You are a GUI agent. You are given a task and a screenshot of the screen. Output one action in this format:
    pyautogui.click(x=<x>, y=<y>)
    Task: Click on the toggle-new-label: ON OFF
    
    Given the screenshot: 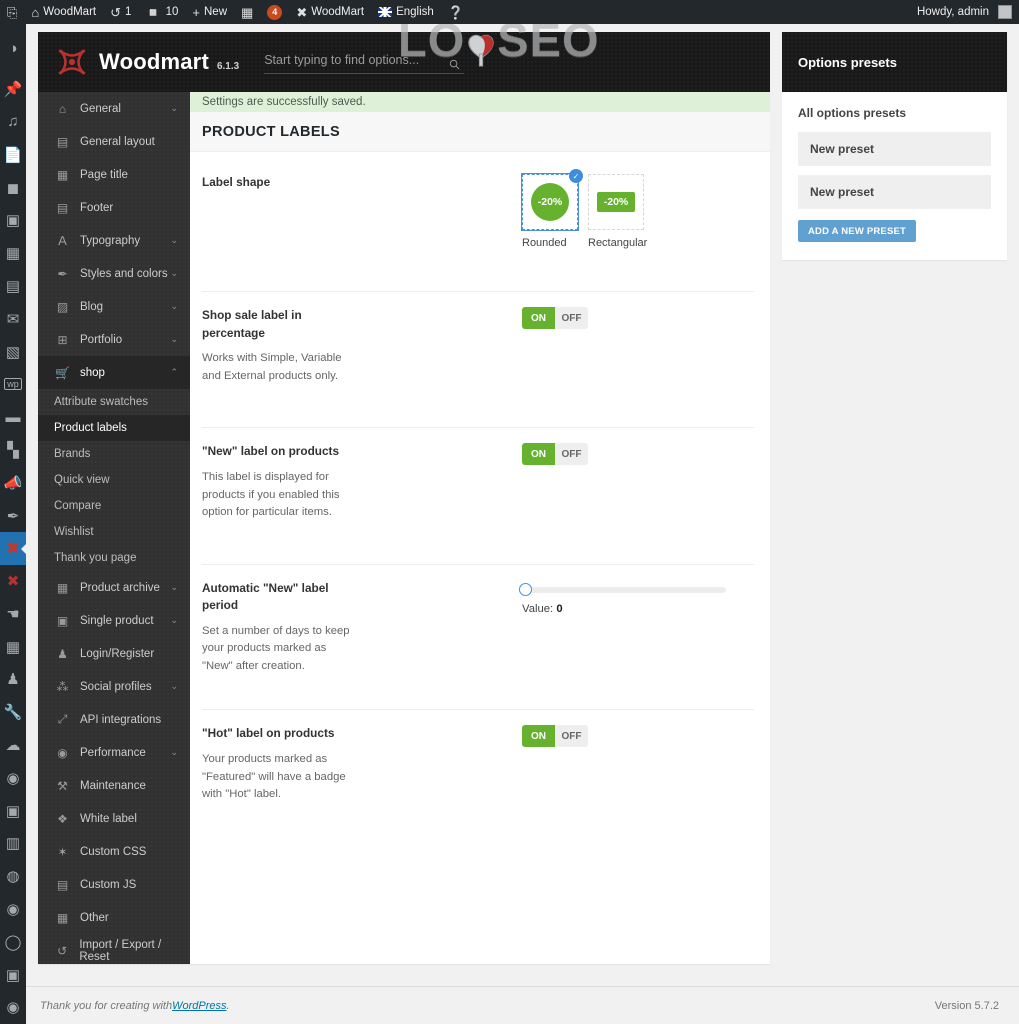 What is the action you would take?
    pyautogui.click(x=555, y=454)
    